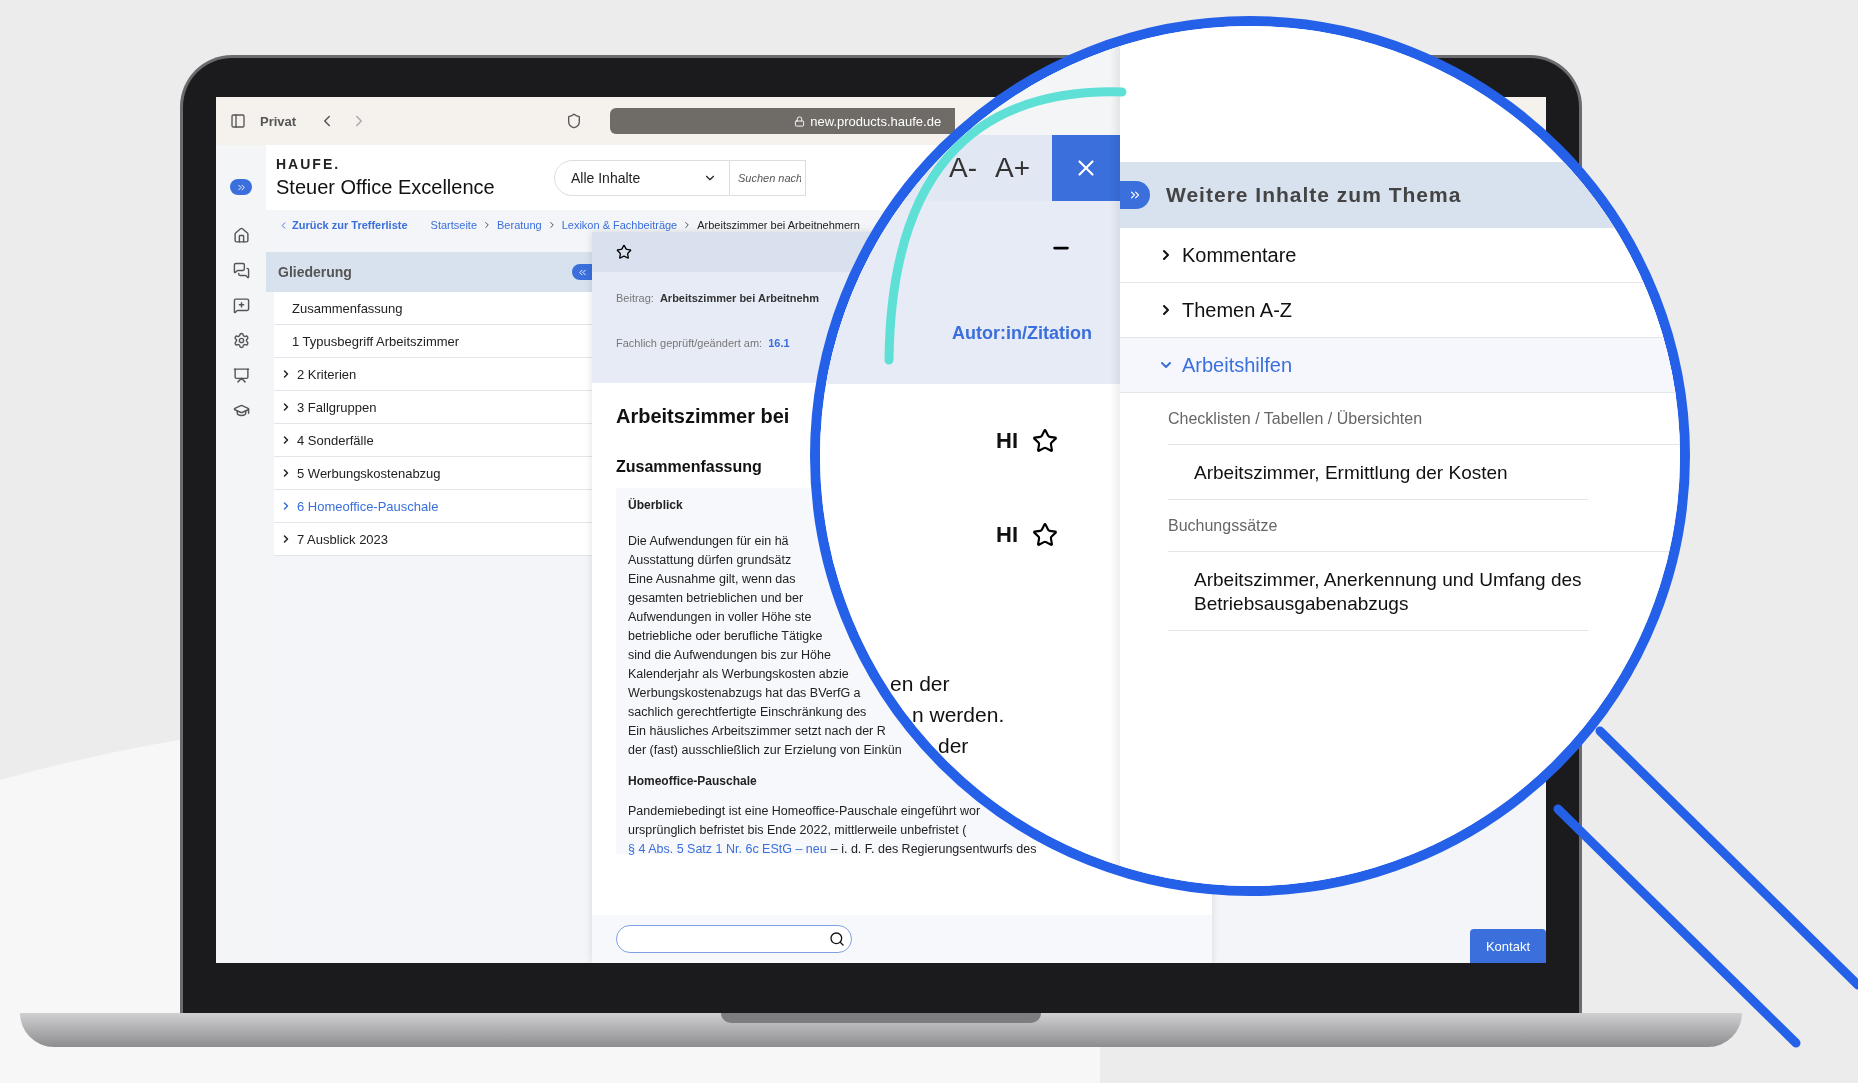 The image size is (1858, 1083). I want to click on settings-icon, so click(241, 340).